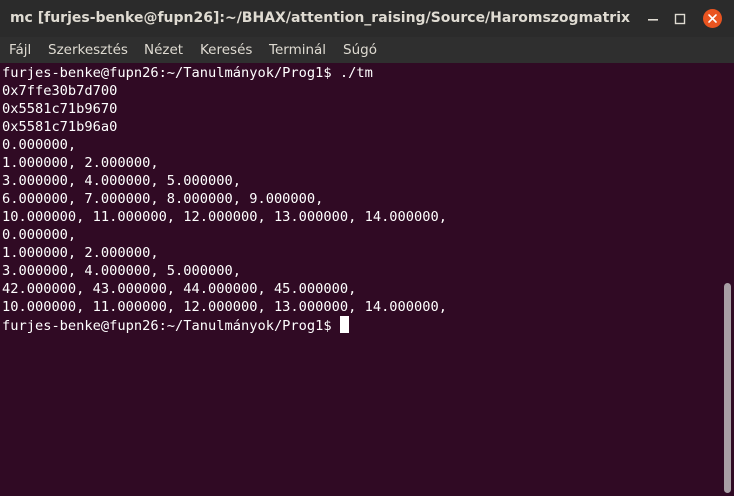 Image resolution: width=734 pixels, height=496 pixels. Describe the element at coordinates (360, 50) in the screenshot. I see `menu-help: Súgó` at that location.